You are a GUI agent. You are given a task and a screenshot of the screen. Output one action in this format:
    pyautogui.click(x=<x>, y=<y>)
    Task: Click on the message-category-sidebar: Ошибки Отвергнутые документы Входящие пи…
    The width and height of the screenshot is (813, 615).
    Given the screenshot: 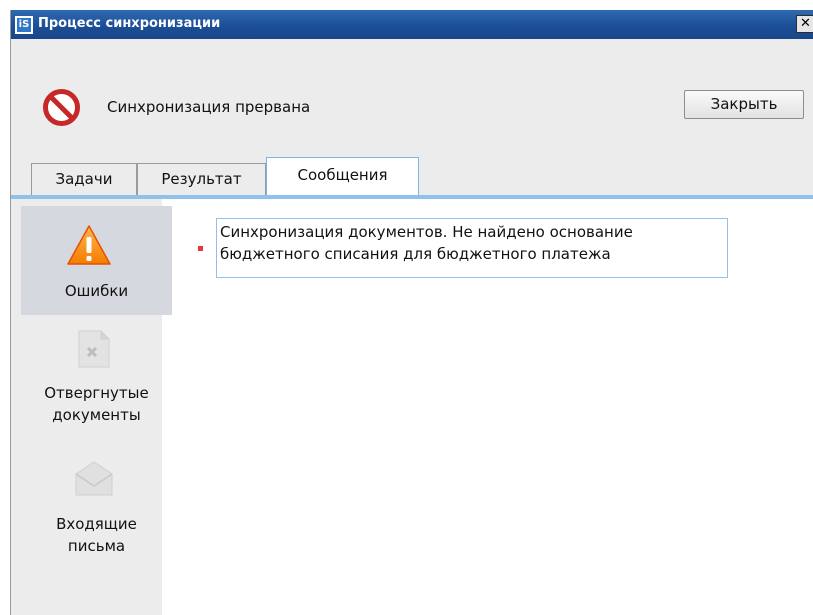 What is the action you would take?
    pyautogui.click(x=91, y=407)
    